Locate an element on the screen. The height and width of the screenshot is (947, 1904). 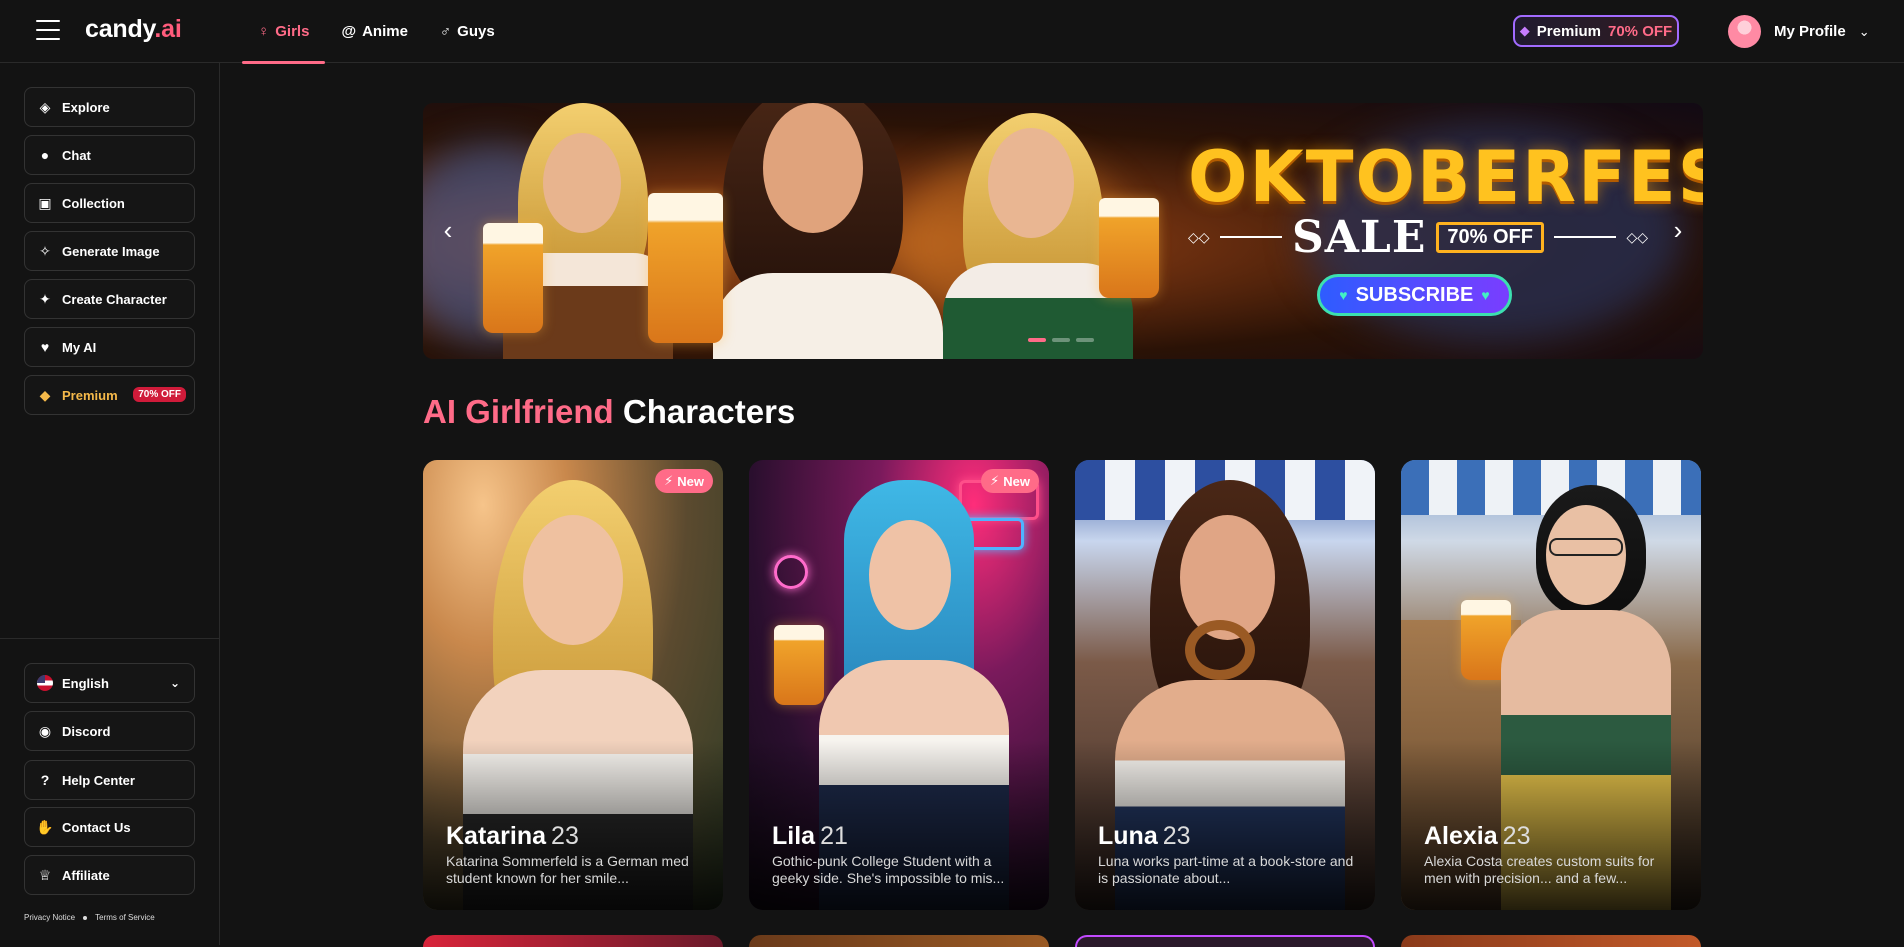
male-icon: ♂ is located at coordinates (445, 31).